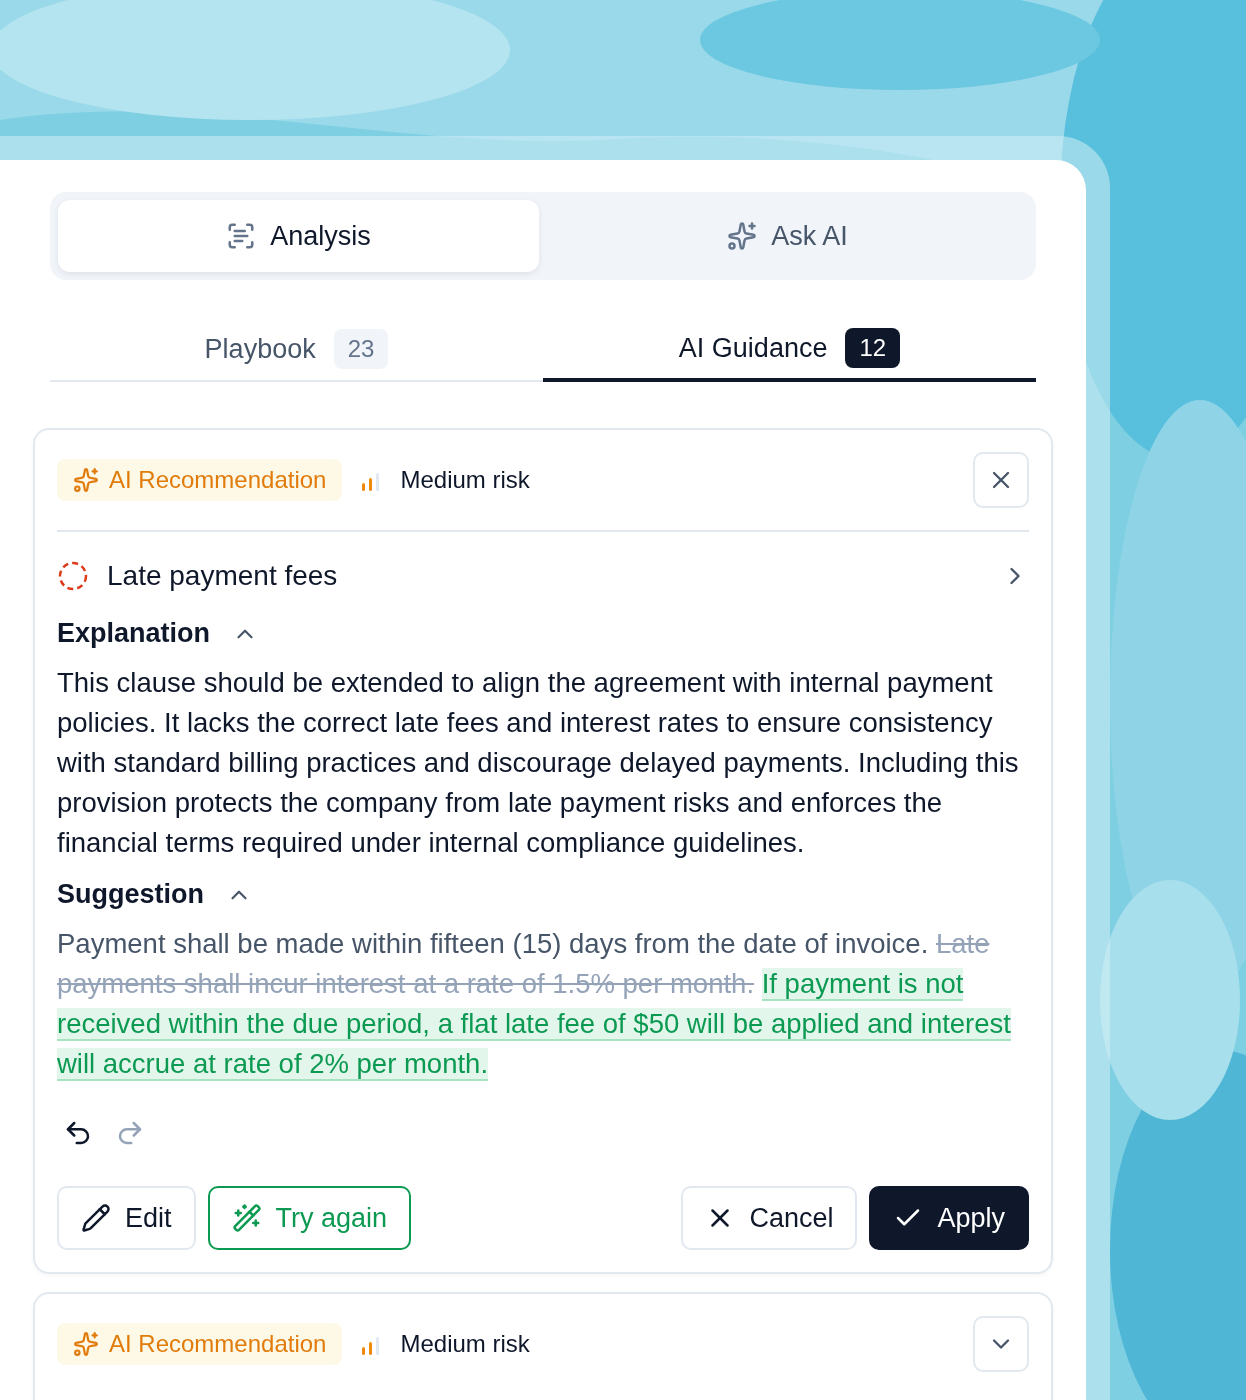  Describe the element at coordinates (126, 1218) in the screenshot. I see `edit-button: Edit` at that location.